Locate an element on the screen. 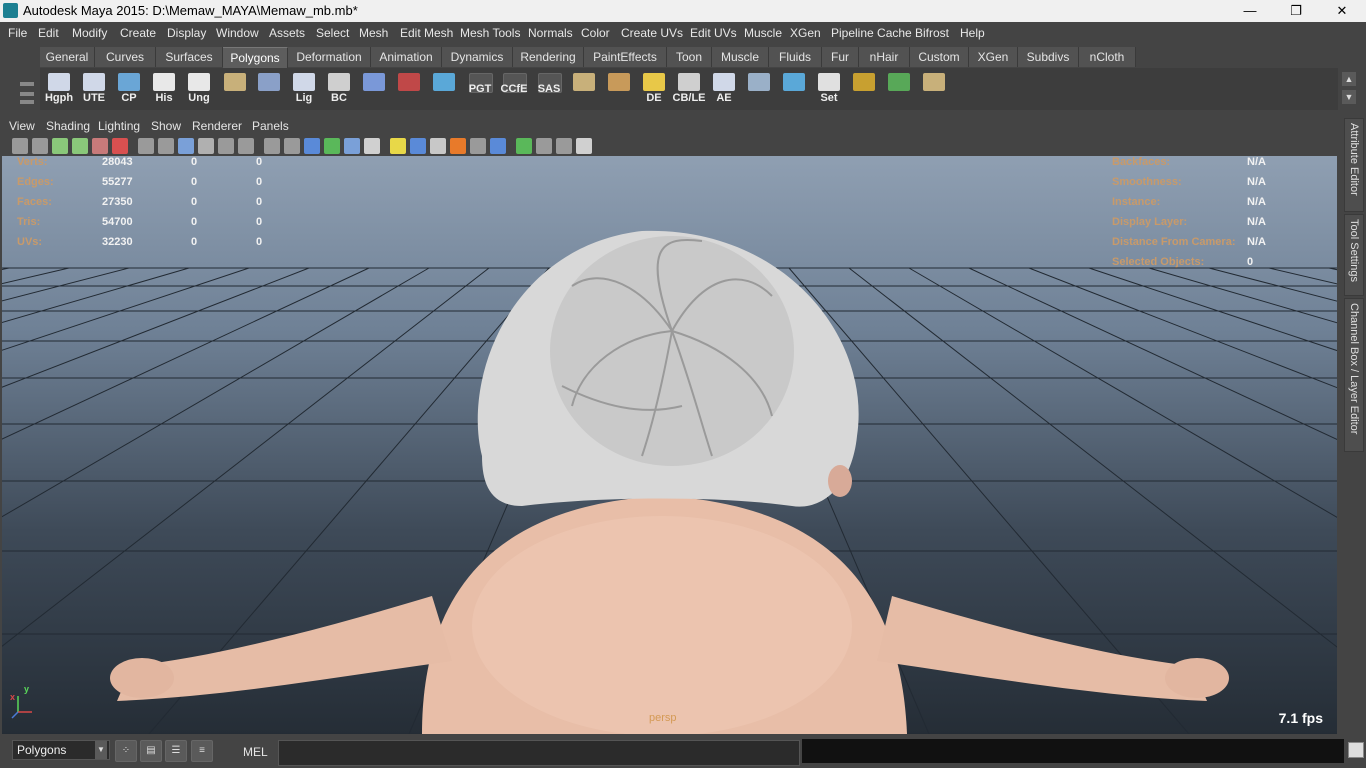 This screenshot has height=768, width=1366. script-text-shelf-button: CCfE is located at coordinates (514, 89).